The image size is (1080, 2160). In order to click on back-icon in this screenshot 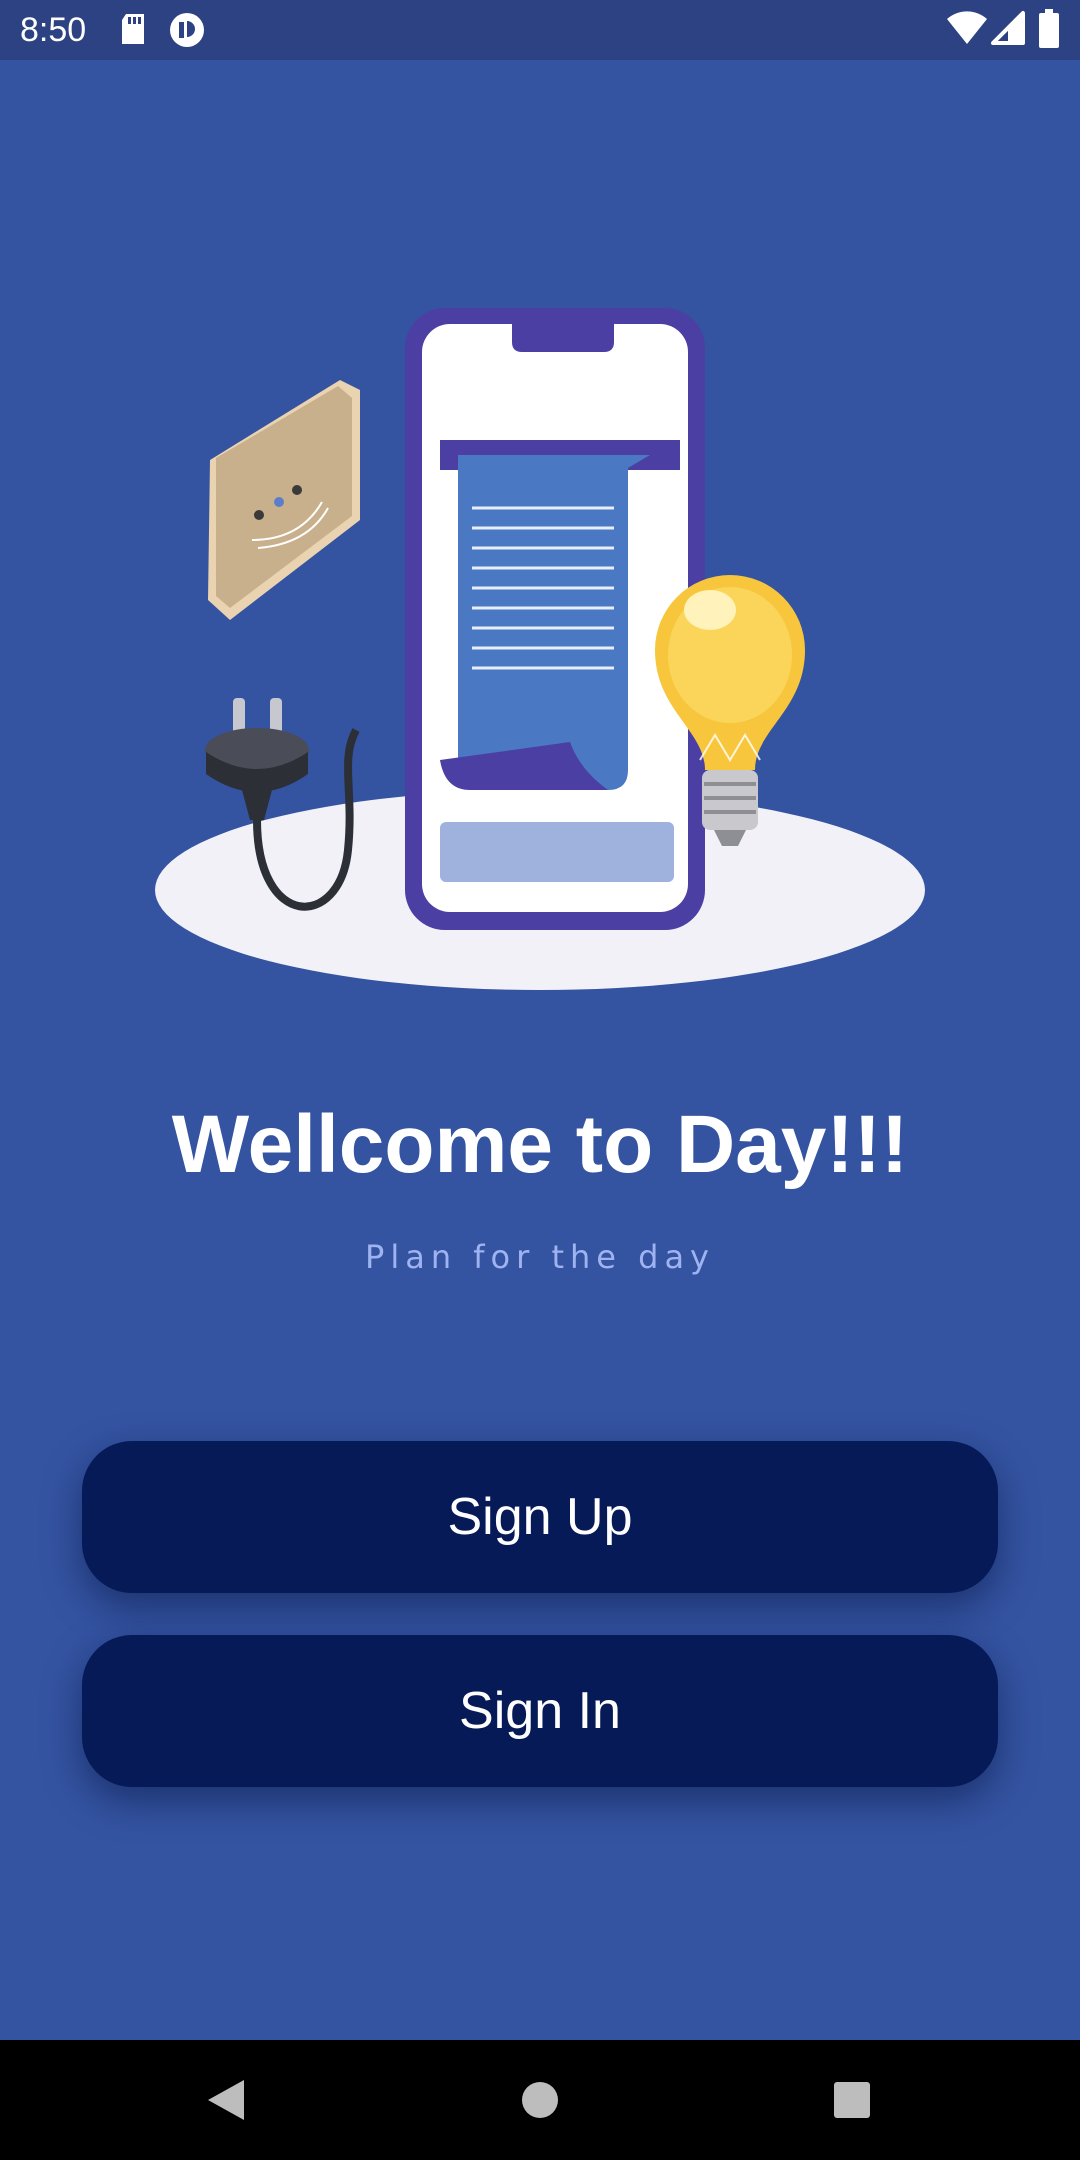, I will do `click(226, 2100)`.